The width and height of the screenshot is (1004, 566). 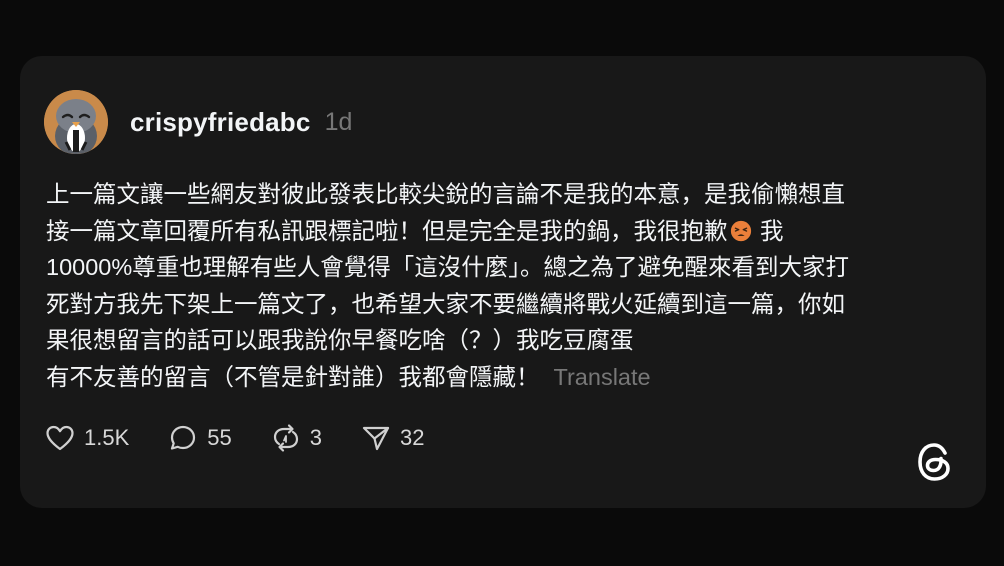 What do you see at coordinates (445, 194) in the screenshot?
I see `post-text-line: 上一篇文讓一些網友對彼此發表比較尖銳的言論不是我的本意，是我偷懶想直` at bounding box center [445, 194].